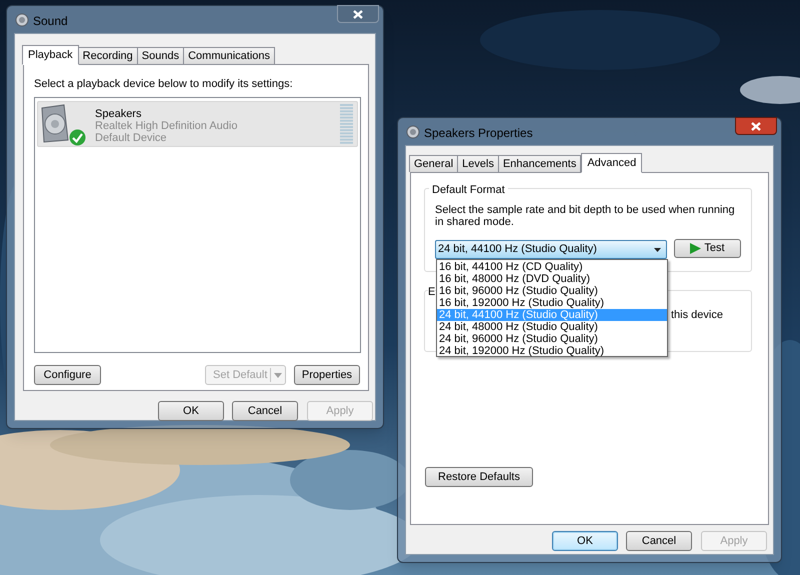 The image size is (800, 575). What do you see at coordinates (478, 163) in the screenshot?
I see `tab: Levels` at bounding box center [478, 163].